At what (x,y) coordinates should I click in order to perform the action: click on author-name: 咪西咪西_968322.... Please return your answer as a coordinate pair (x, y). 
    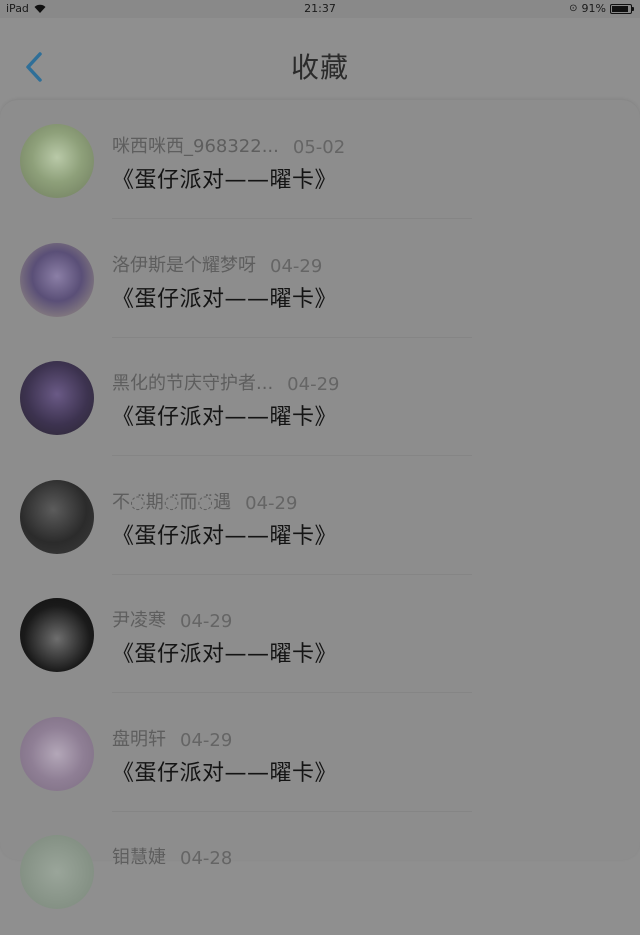
    Looking at the image, I should click on (195, 146).